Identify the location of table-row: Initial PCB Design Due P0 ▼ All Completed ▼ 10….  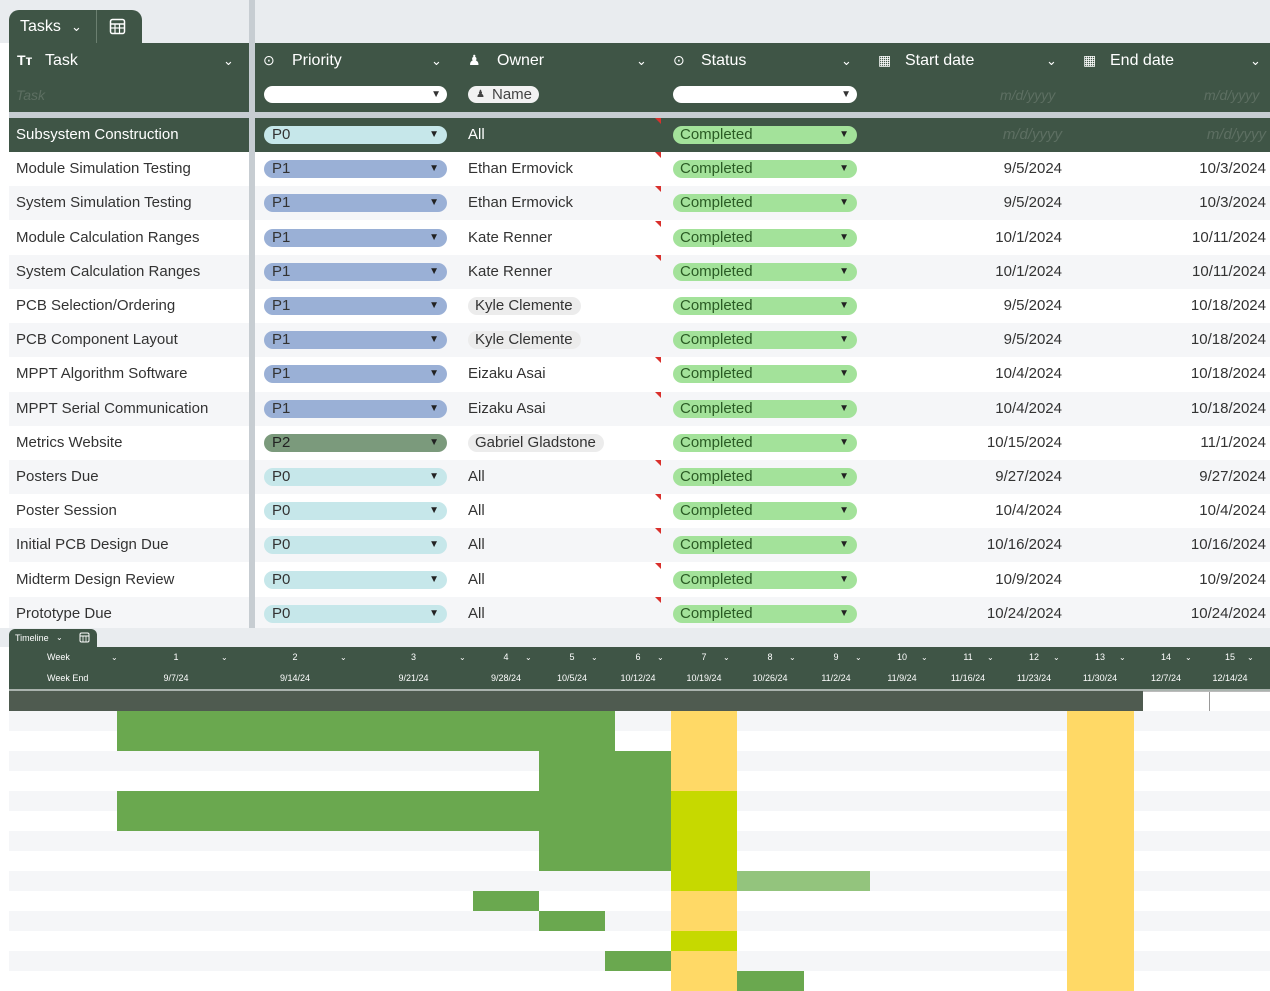
(639, 545).